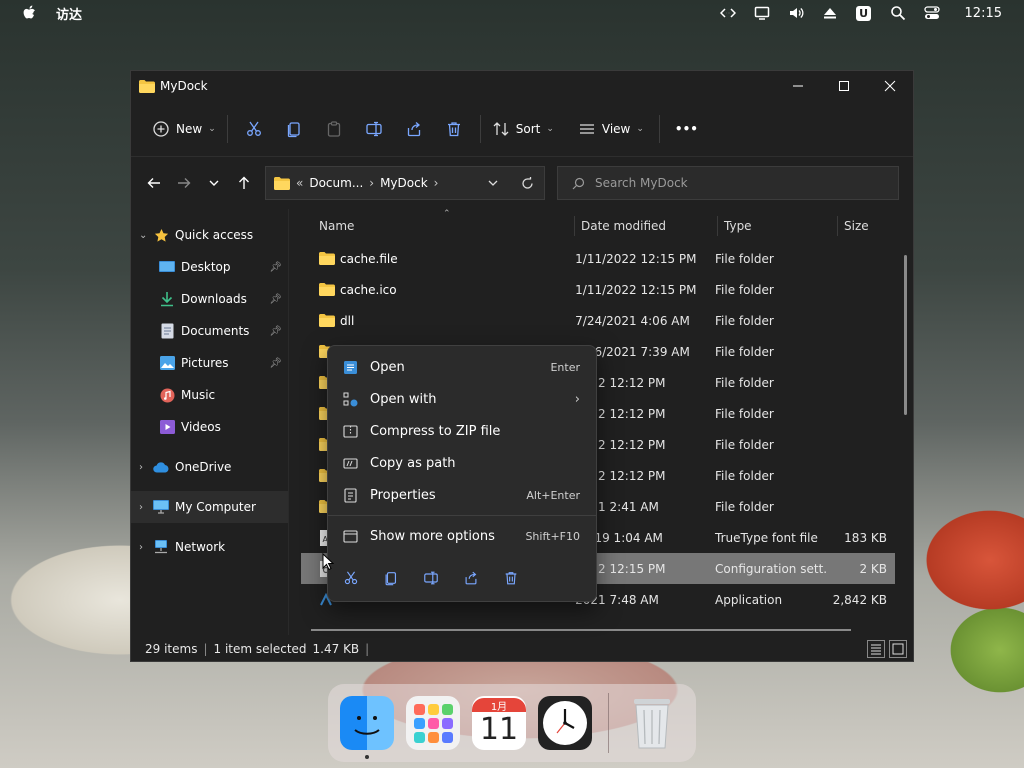 The image size is (1024, 768). Describe the element at coordinates (983, 13) in the screenshot. I see `menubar-clock: 12:15` at that location.